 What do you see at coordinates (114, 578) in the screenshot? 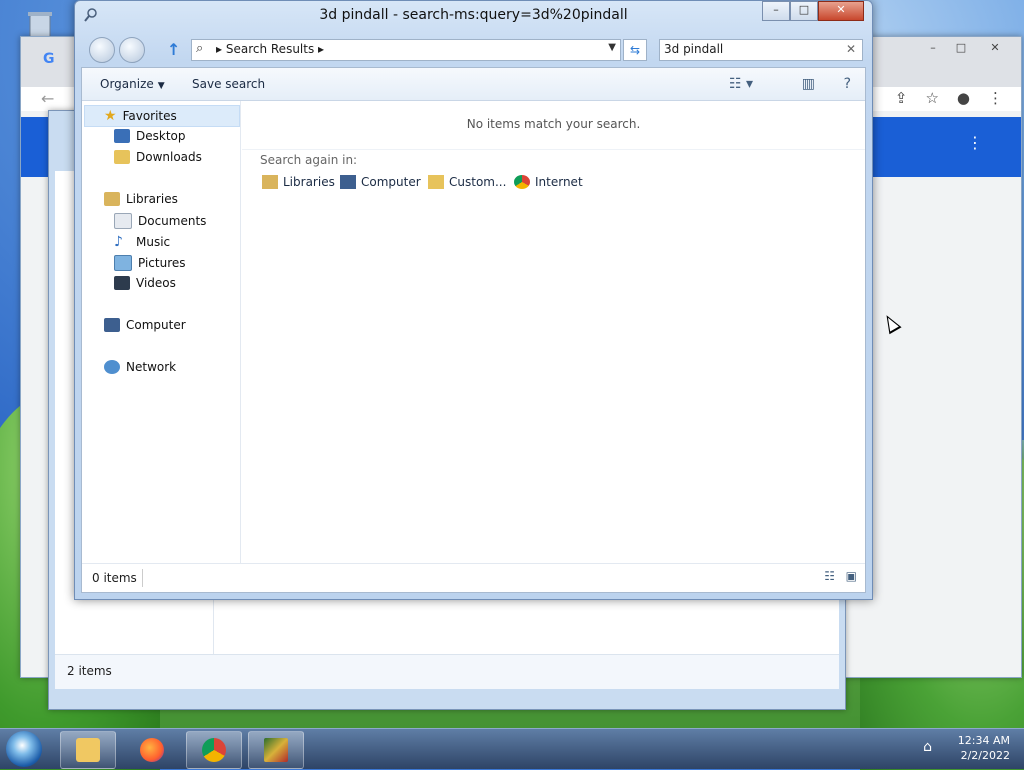
I see `item-count: 0 items` at bounding box center [114, 578].